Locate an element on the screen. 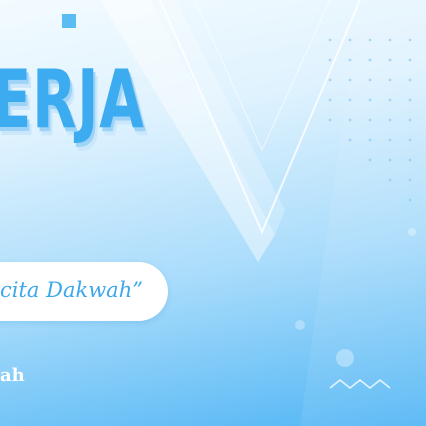  footer-text: ah is located at coordinates (12, 375).